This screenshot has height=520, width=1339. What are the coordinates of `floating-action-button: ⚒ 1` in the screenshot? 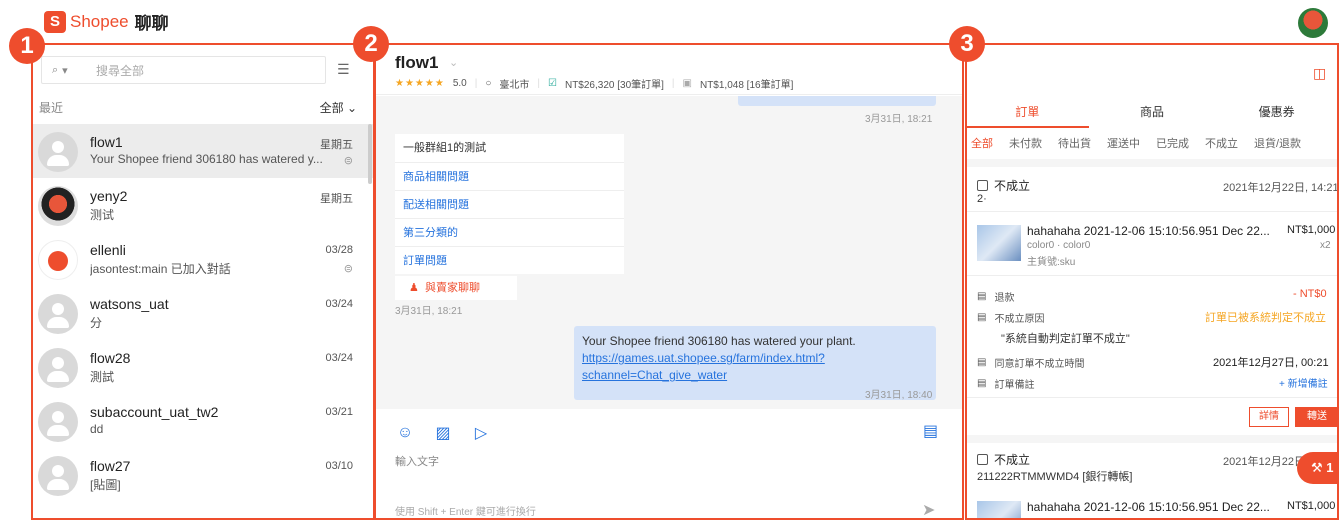 It's located at (1318, 468).